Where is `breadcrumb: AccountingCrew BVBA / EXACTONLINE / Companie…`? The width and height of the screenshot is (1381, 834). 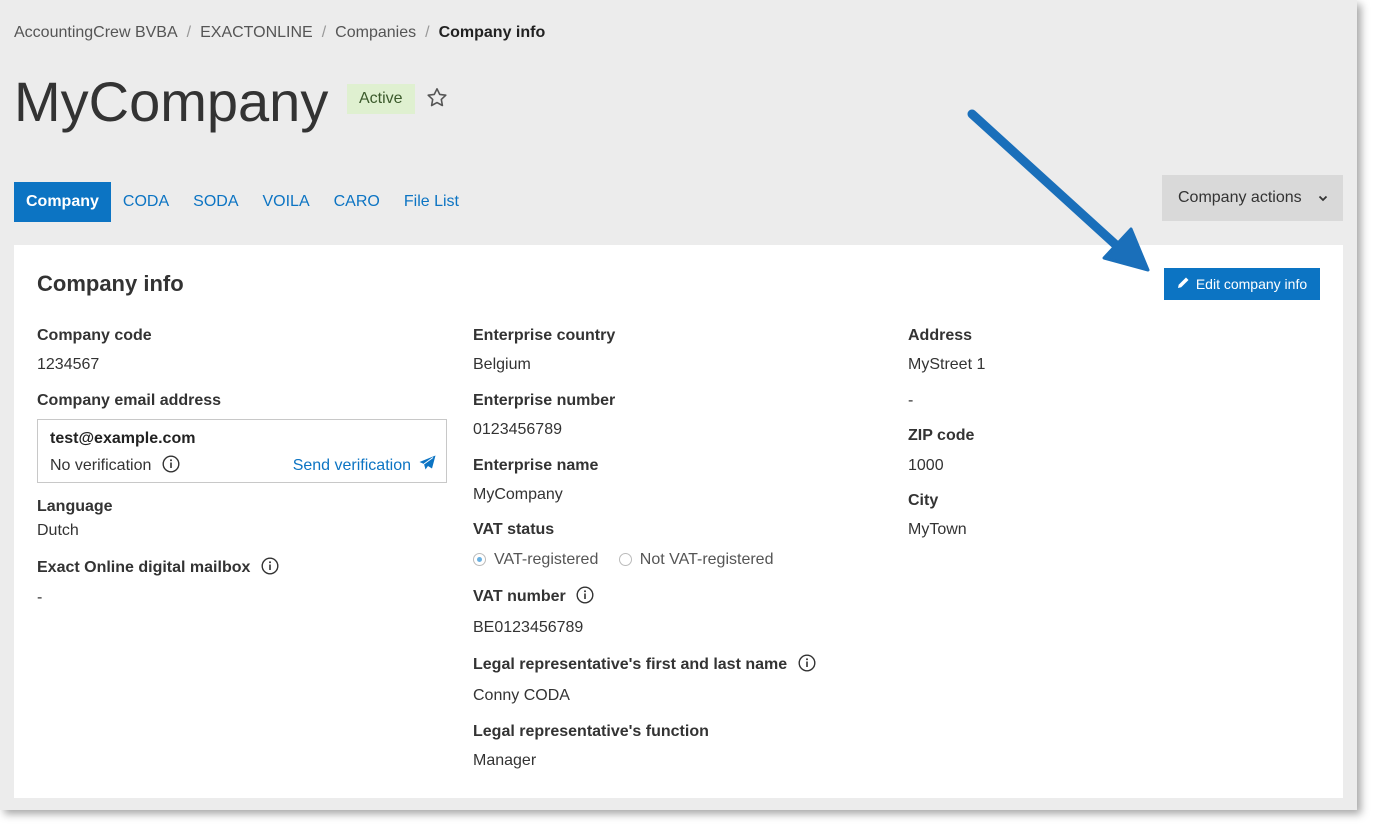 breadcrumb: AccountingCrew BVBA / EXACTONLINE / Companie… is located at coordinates (279, 33).